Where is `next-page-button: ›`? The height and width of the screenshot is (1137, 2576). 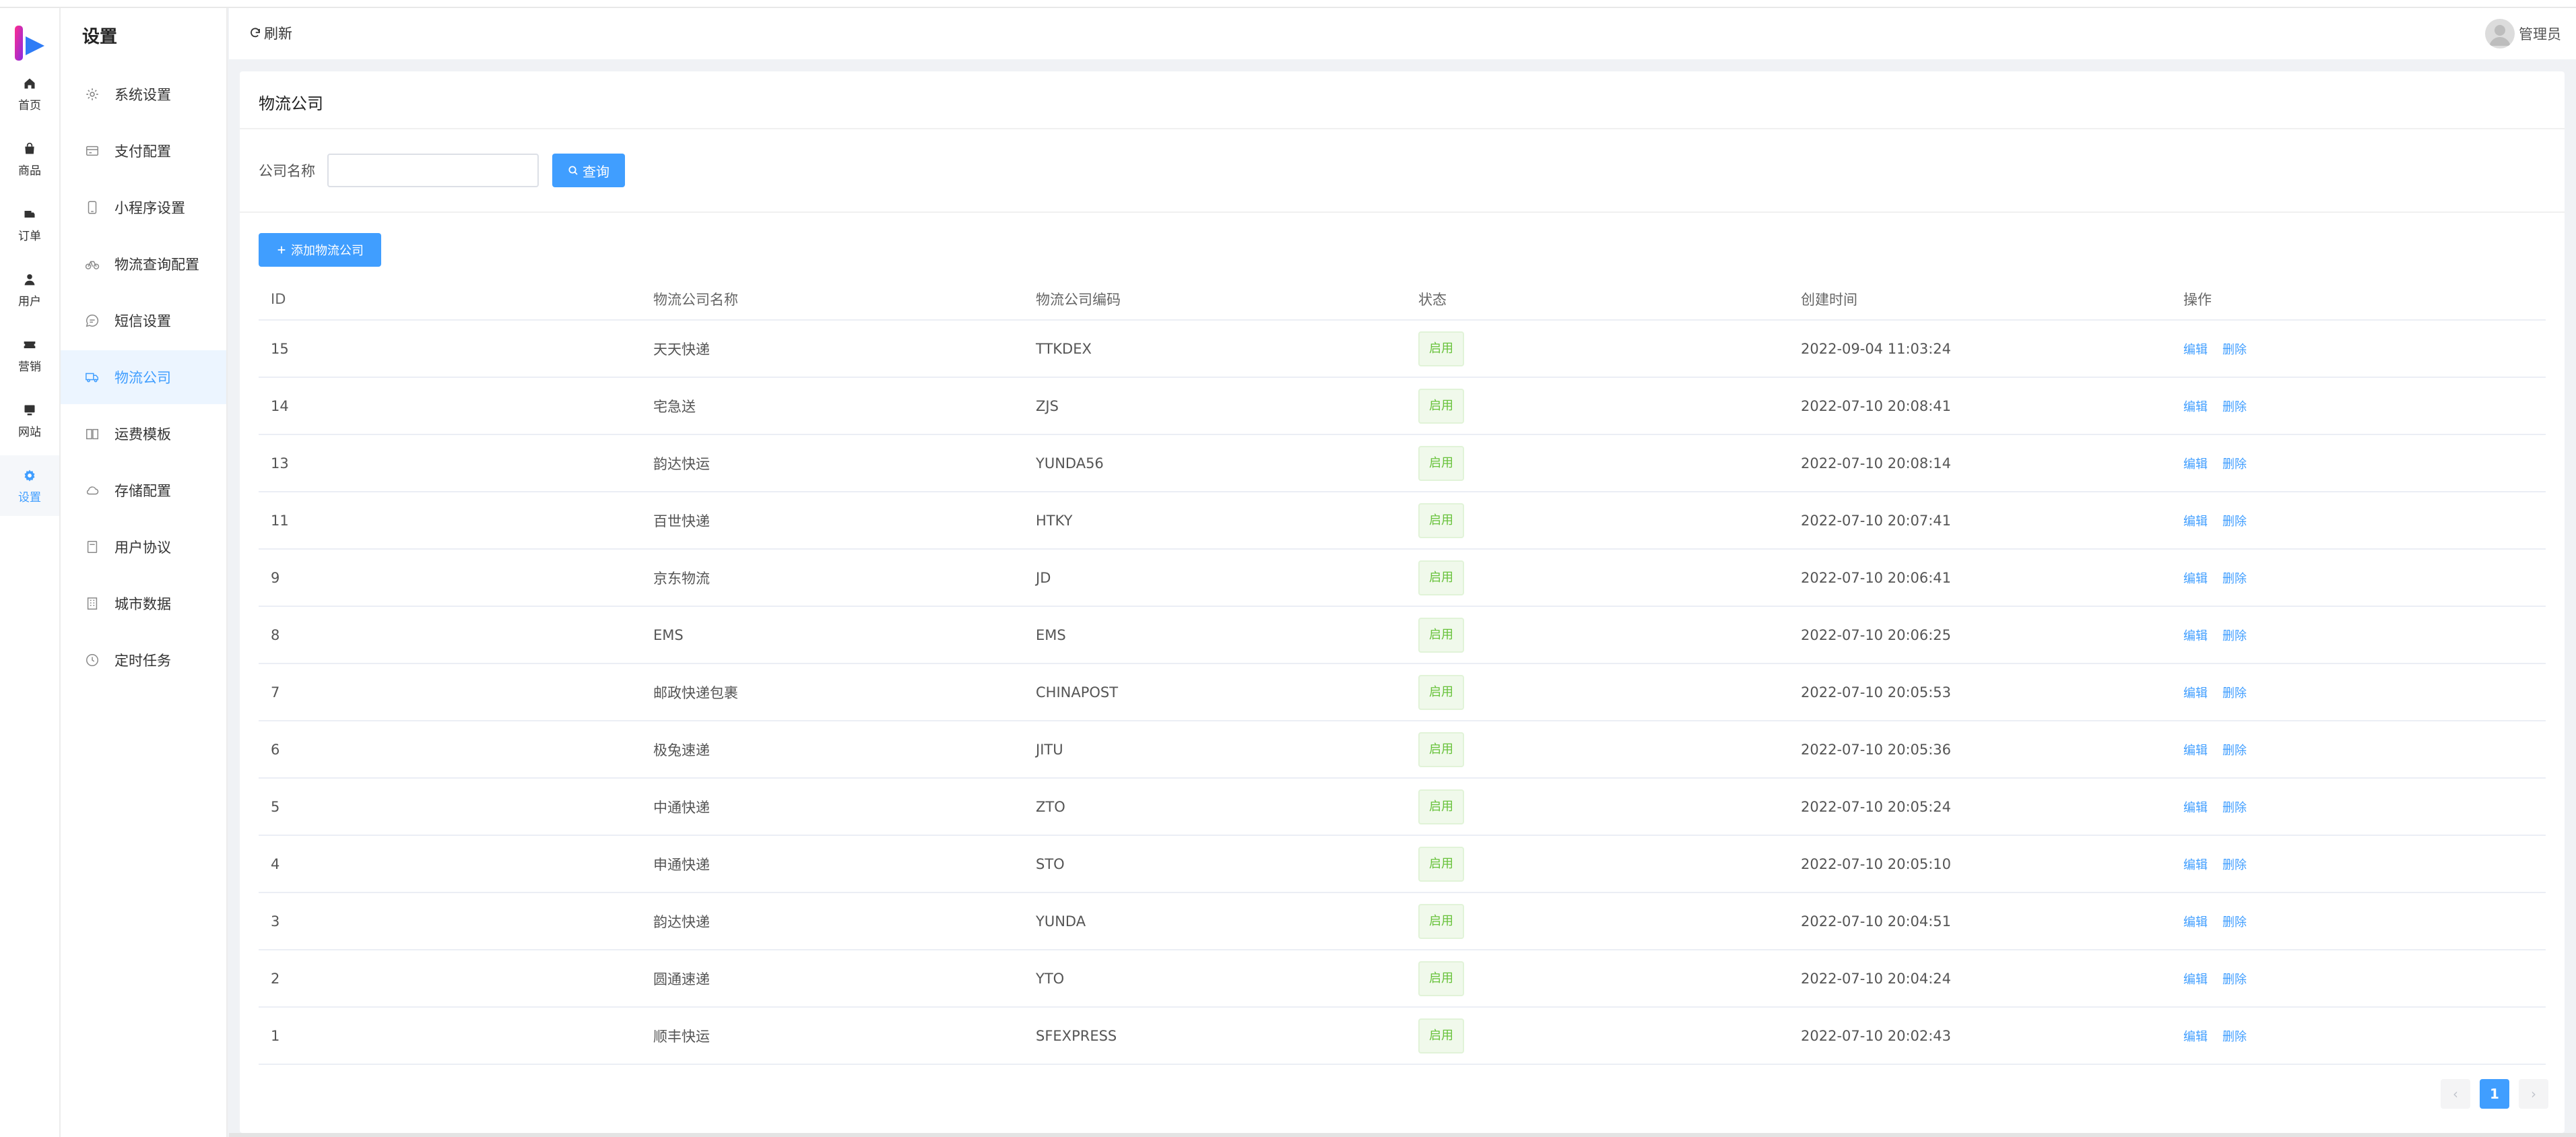 next-page-button: › is located at coordinates (2533, 1094).